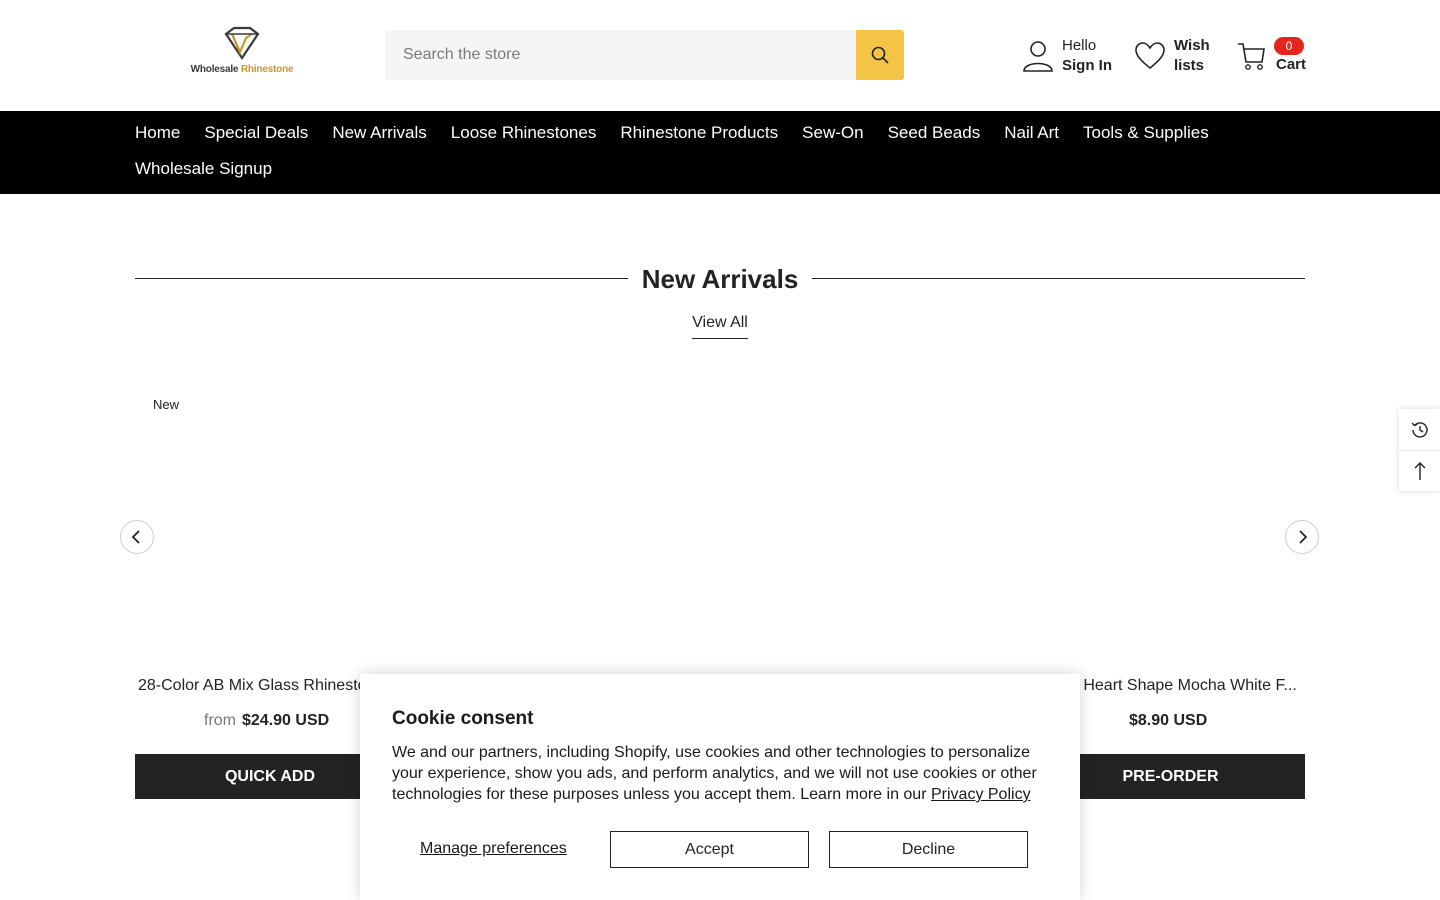  Describe the element at coordinates (379, 133) in the screenshot. I see `nav-item-new-arrivals: New Arrivals` at that location.